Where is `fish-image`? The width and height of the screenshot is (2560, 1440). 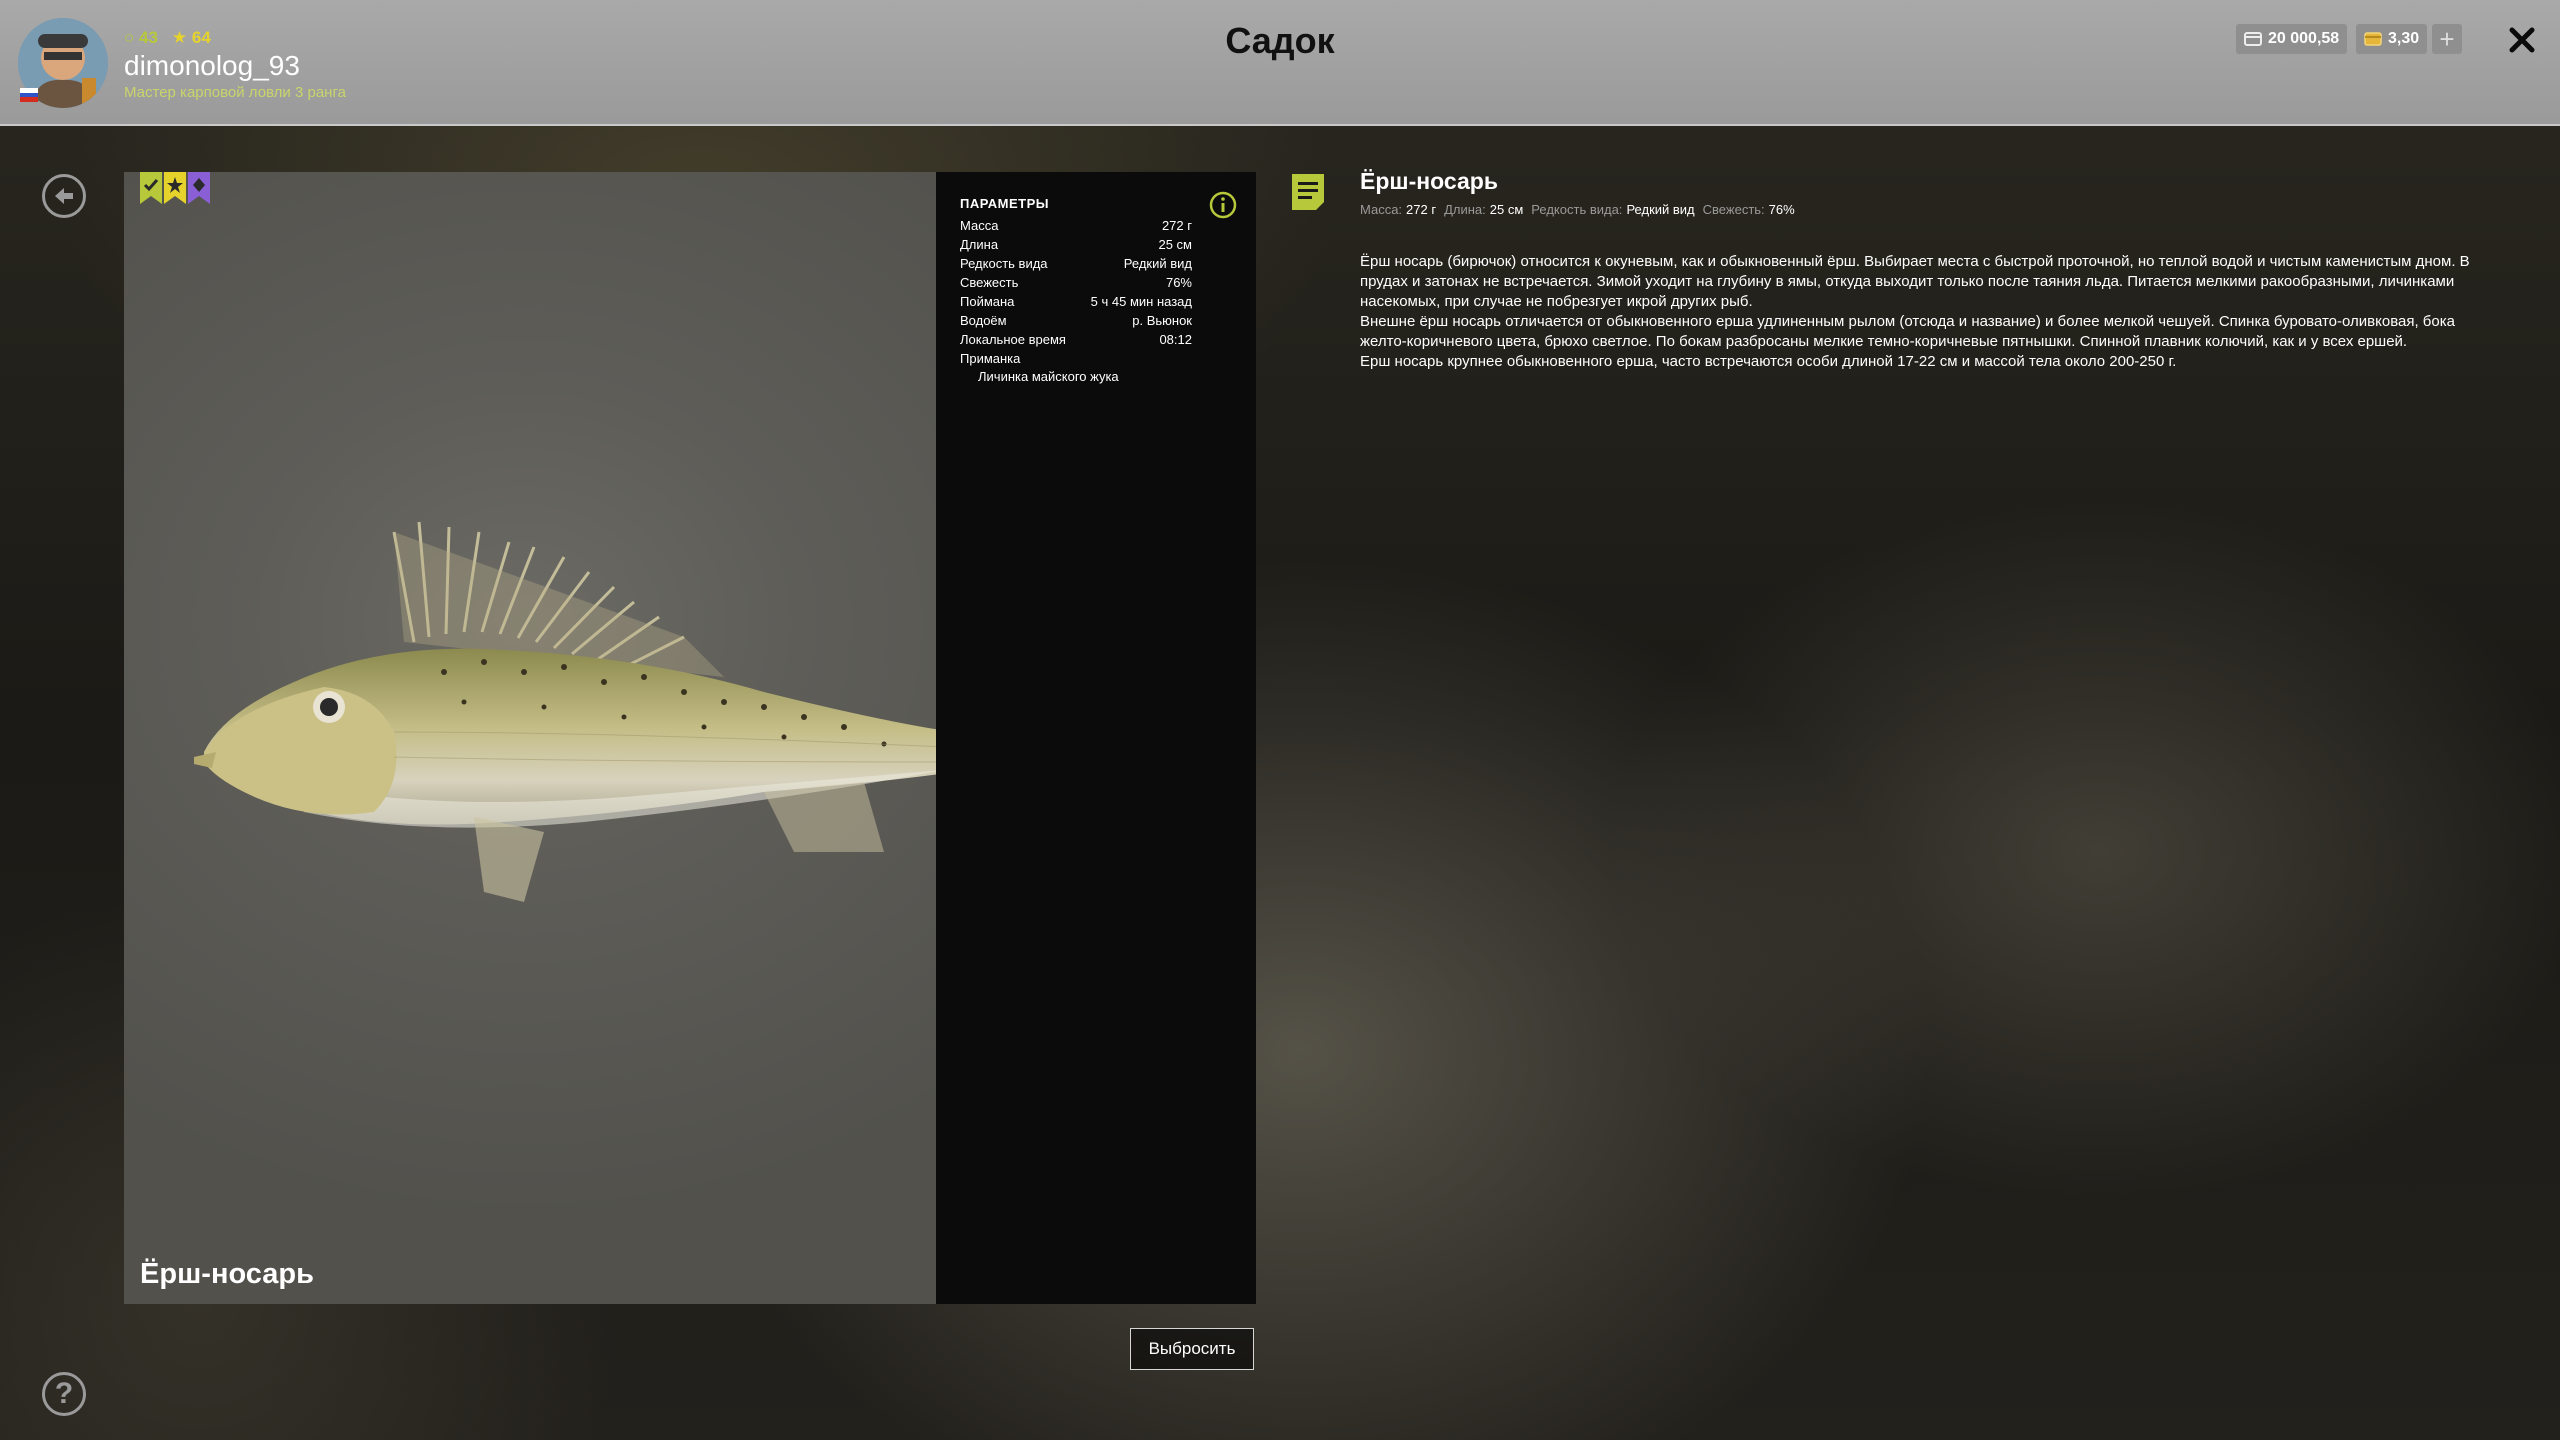 fish-image is located at coordinates (565, 711).